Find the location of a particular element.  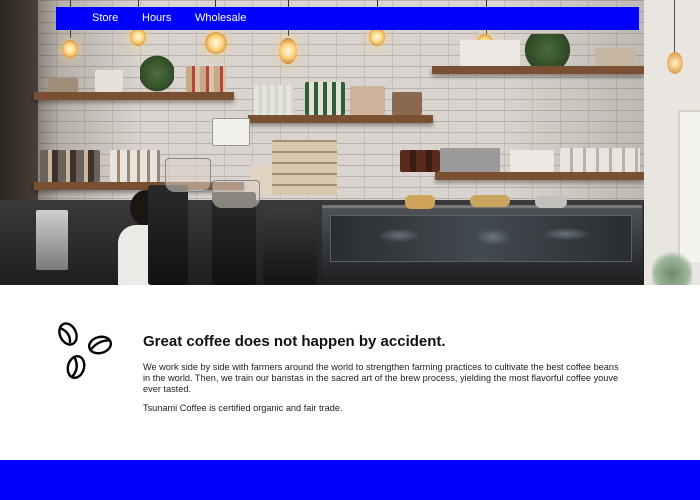

main-nav: Store Hours Wholesale is located at coordinates (347, 18).